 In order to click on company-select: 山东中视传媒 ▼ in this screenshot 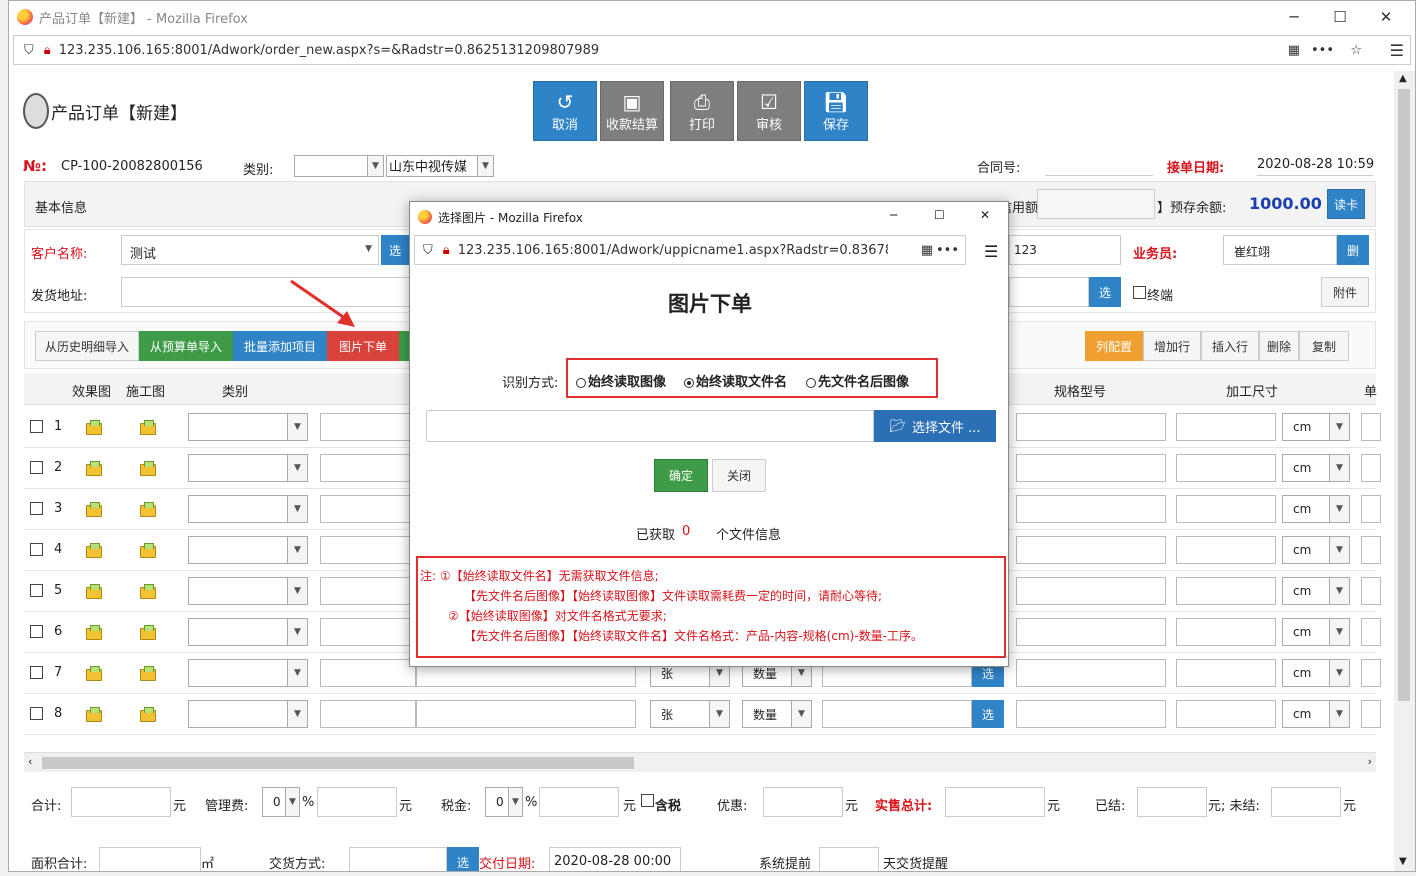, I will do `click(440, 166)`.